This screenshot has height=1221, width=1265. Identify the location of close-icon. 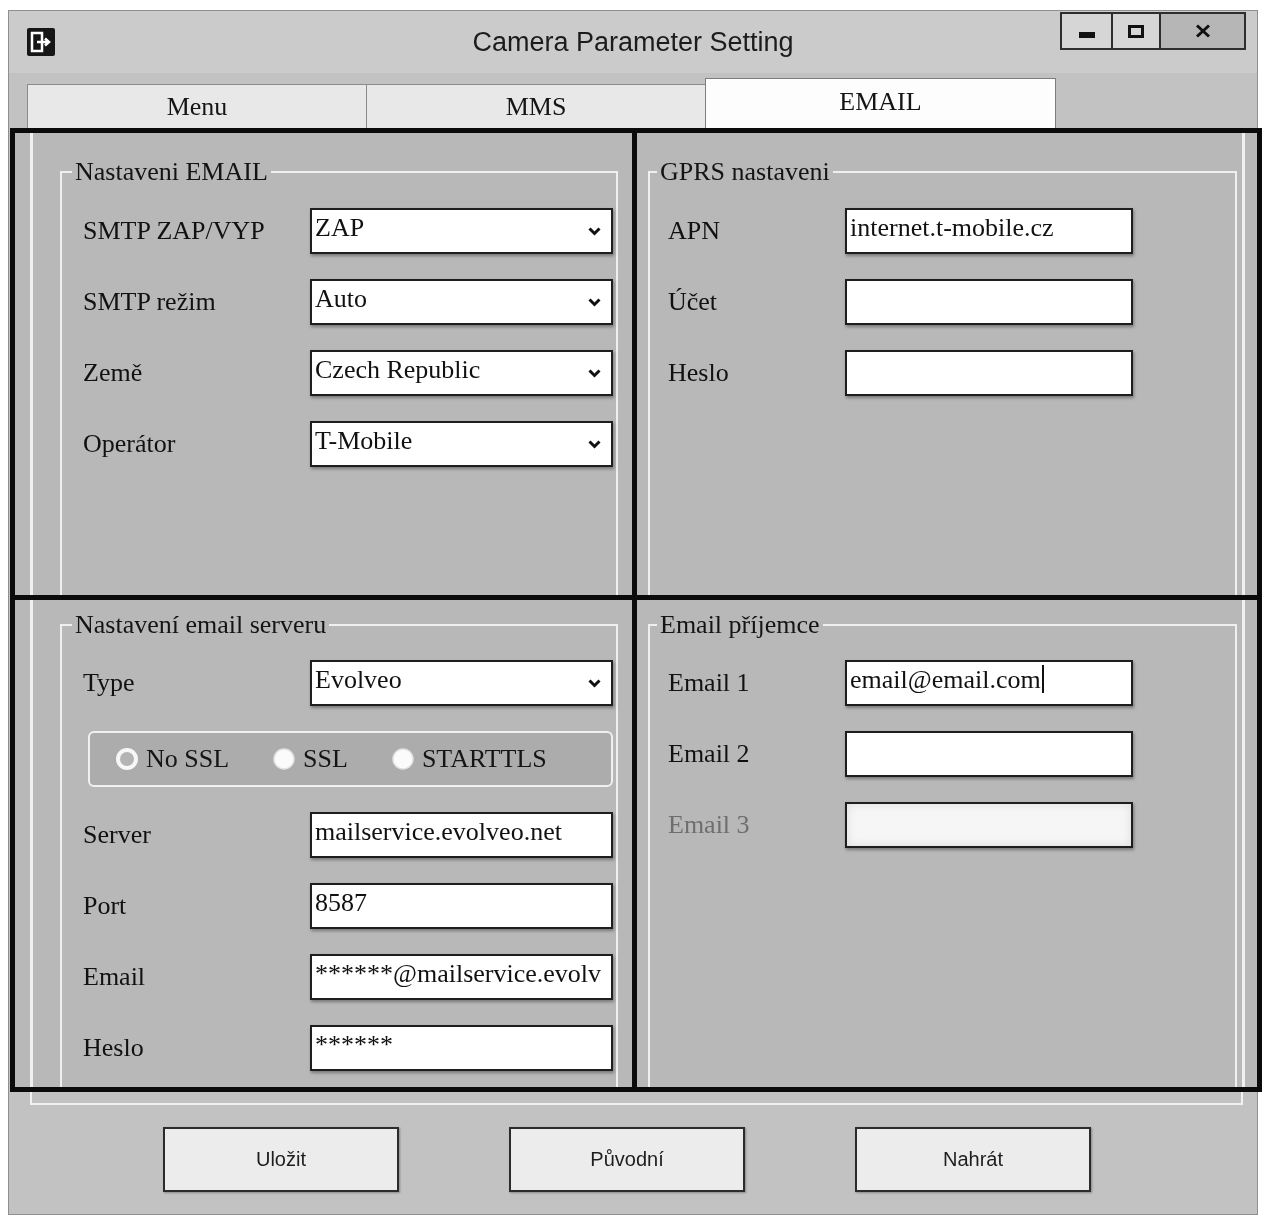
(1202, 31).